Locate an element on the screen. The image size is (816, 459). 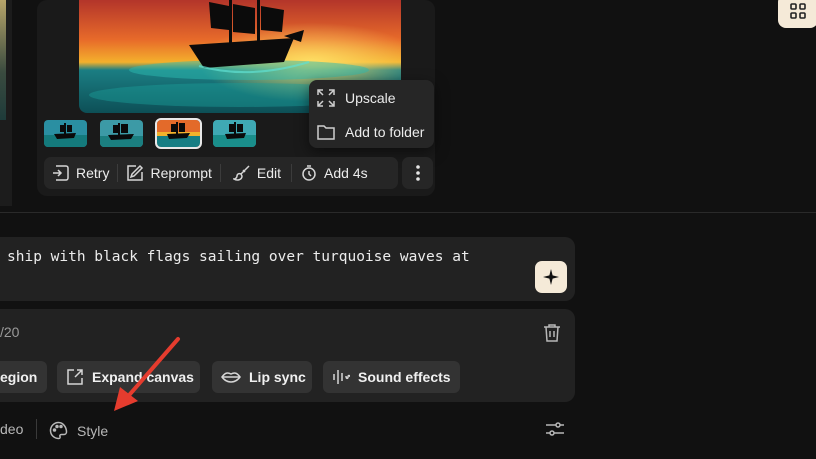
edit-button: Edit is located at coordinates (257, 173).